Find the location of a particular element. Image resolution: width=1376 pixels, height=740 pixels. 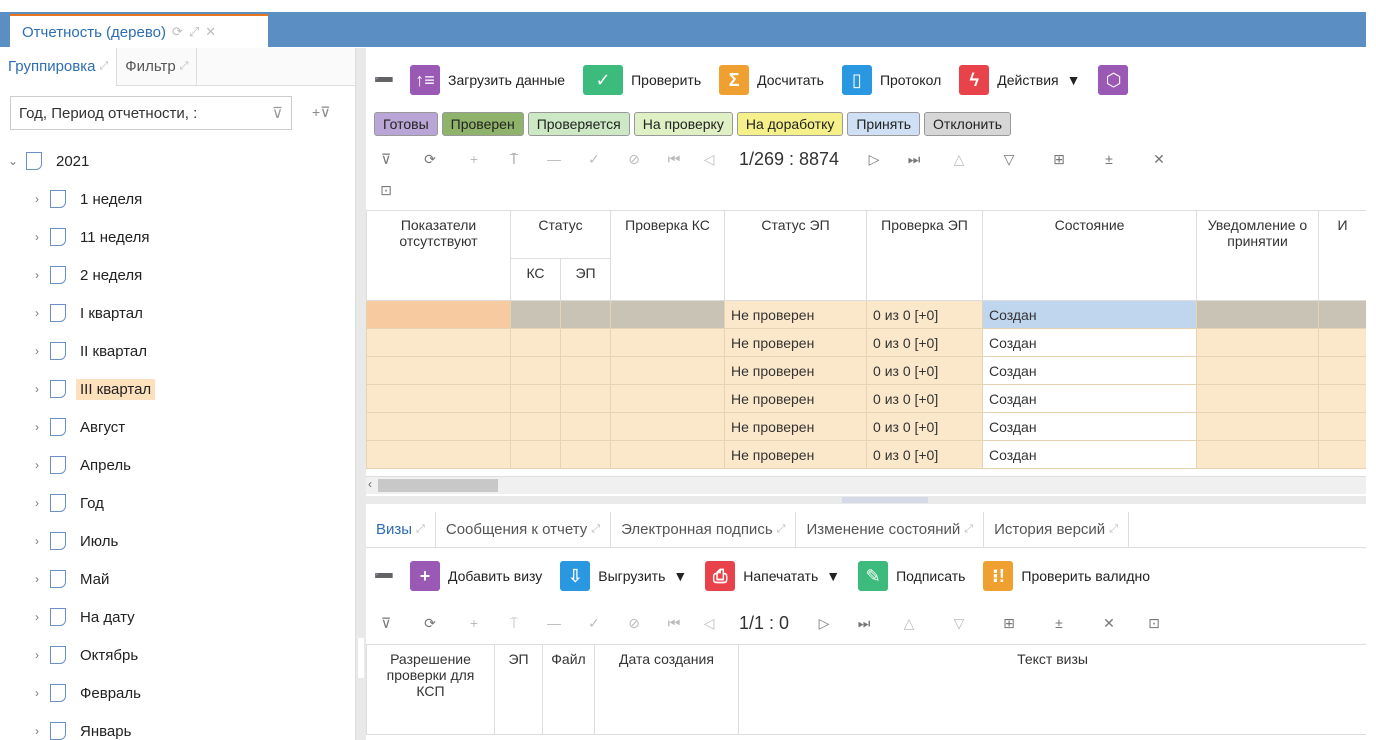

chevron-down-icon: ⌄ is located at coordinates (13, 161).